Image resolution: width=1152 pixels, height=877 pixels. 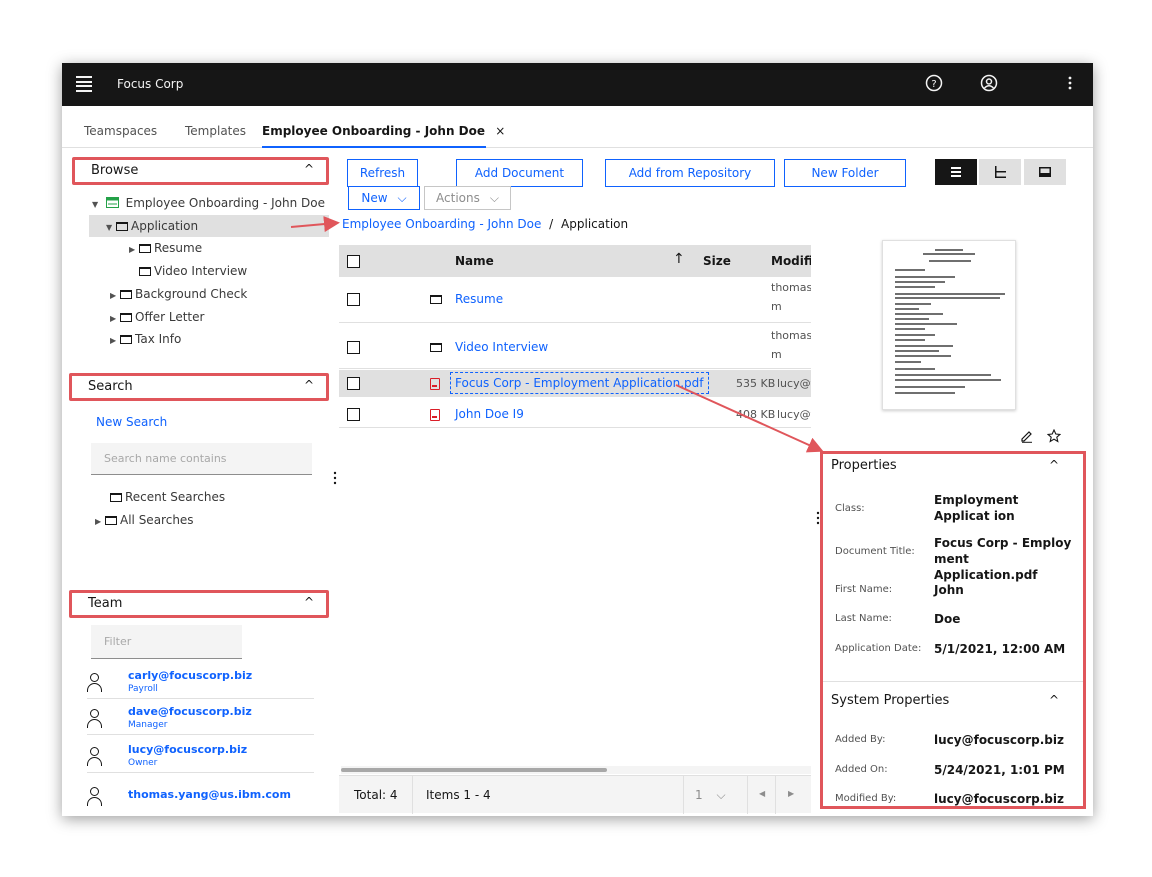 I want to click on annotation-arrow-properties, so click(x=749, y=418).